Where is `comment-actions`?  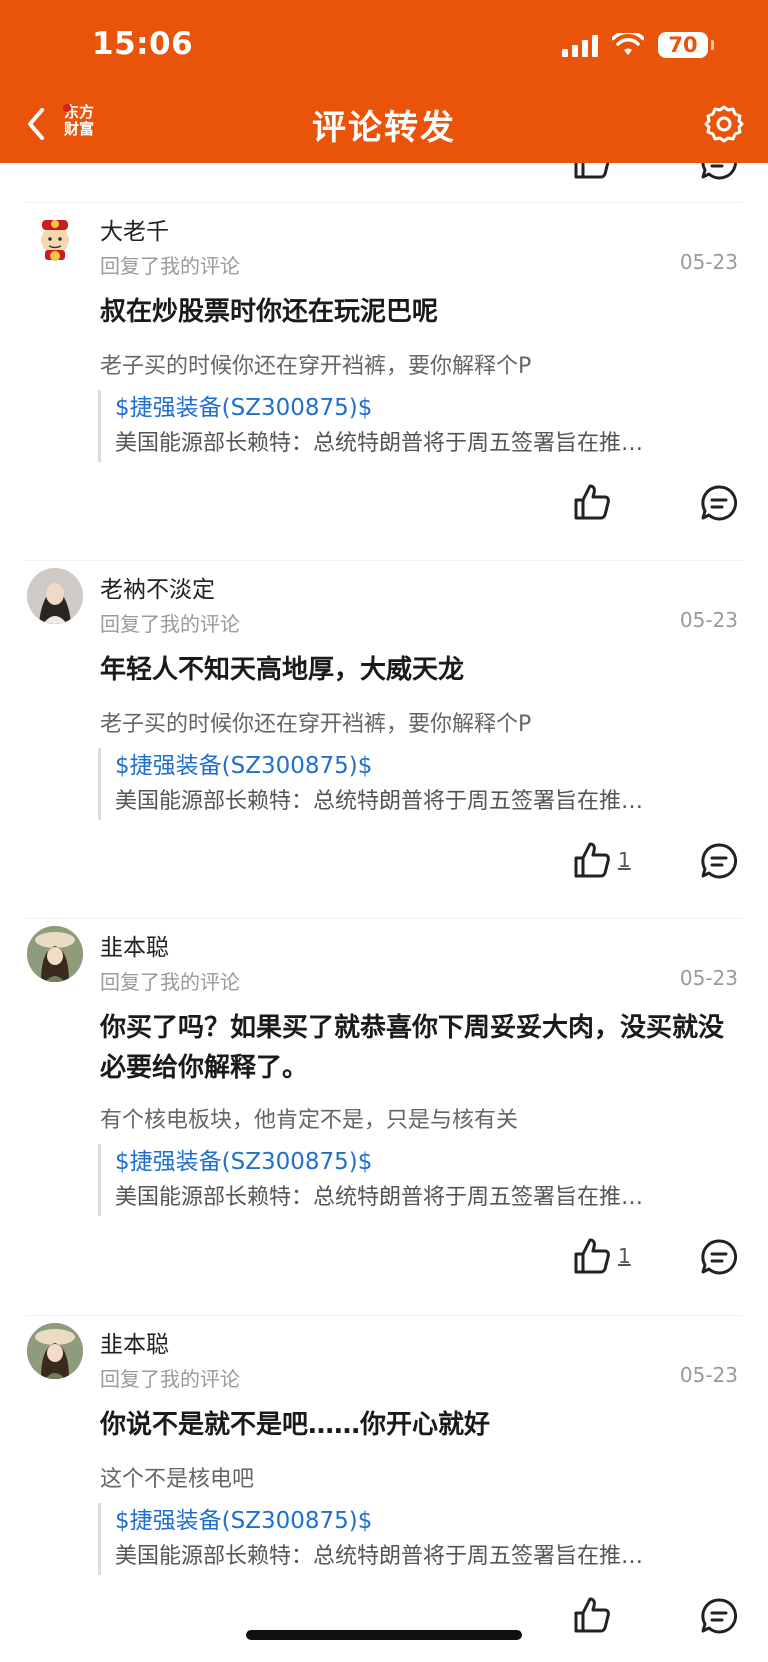 comment-actions is located at coordinates (384, 504).